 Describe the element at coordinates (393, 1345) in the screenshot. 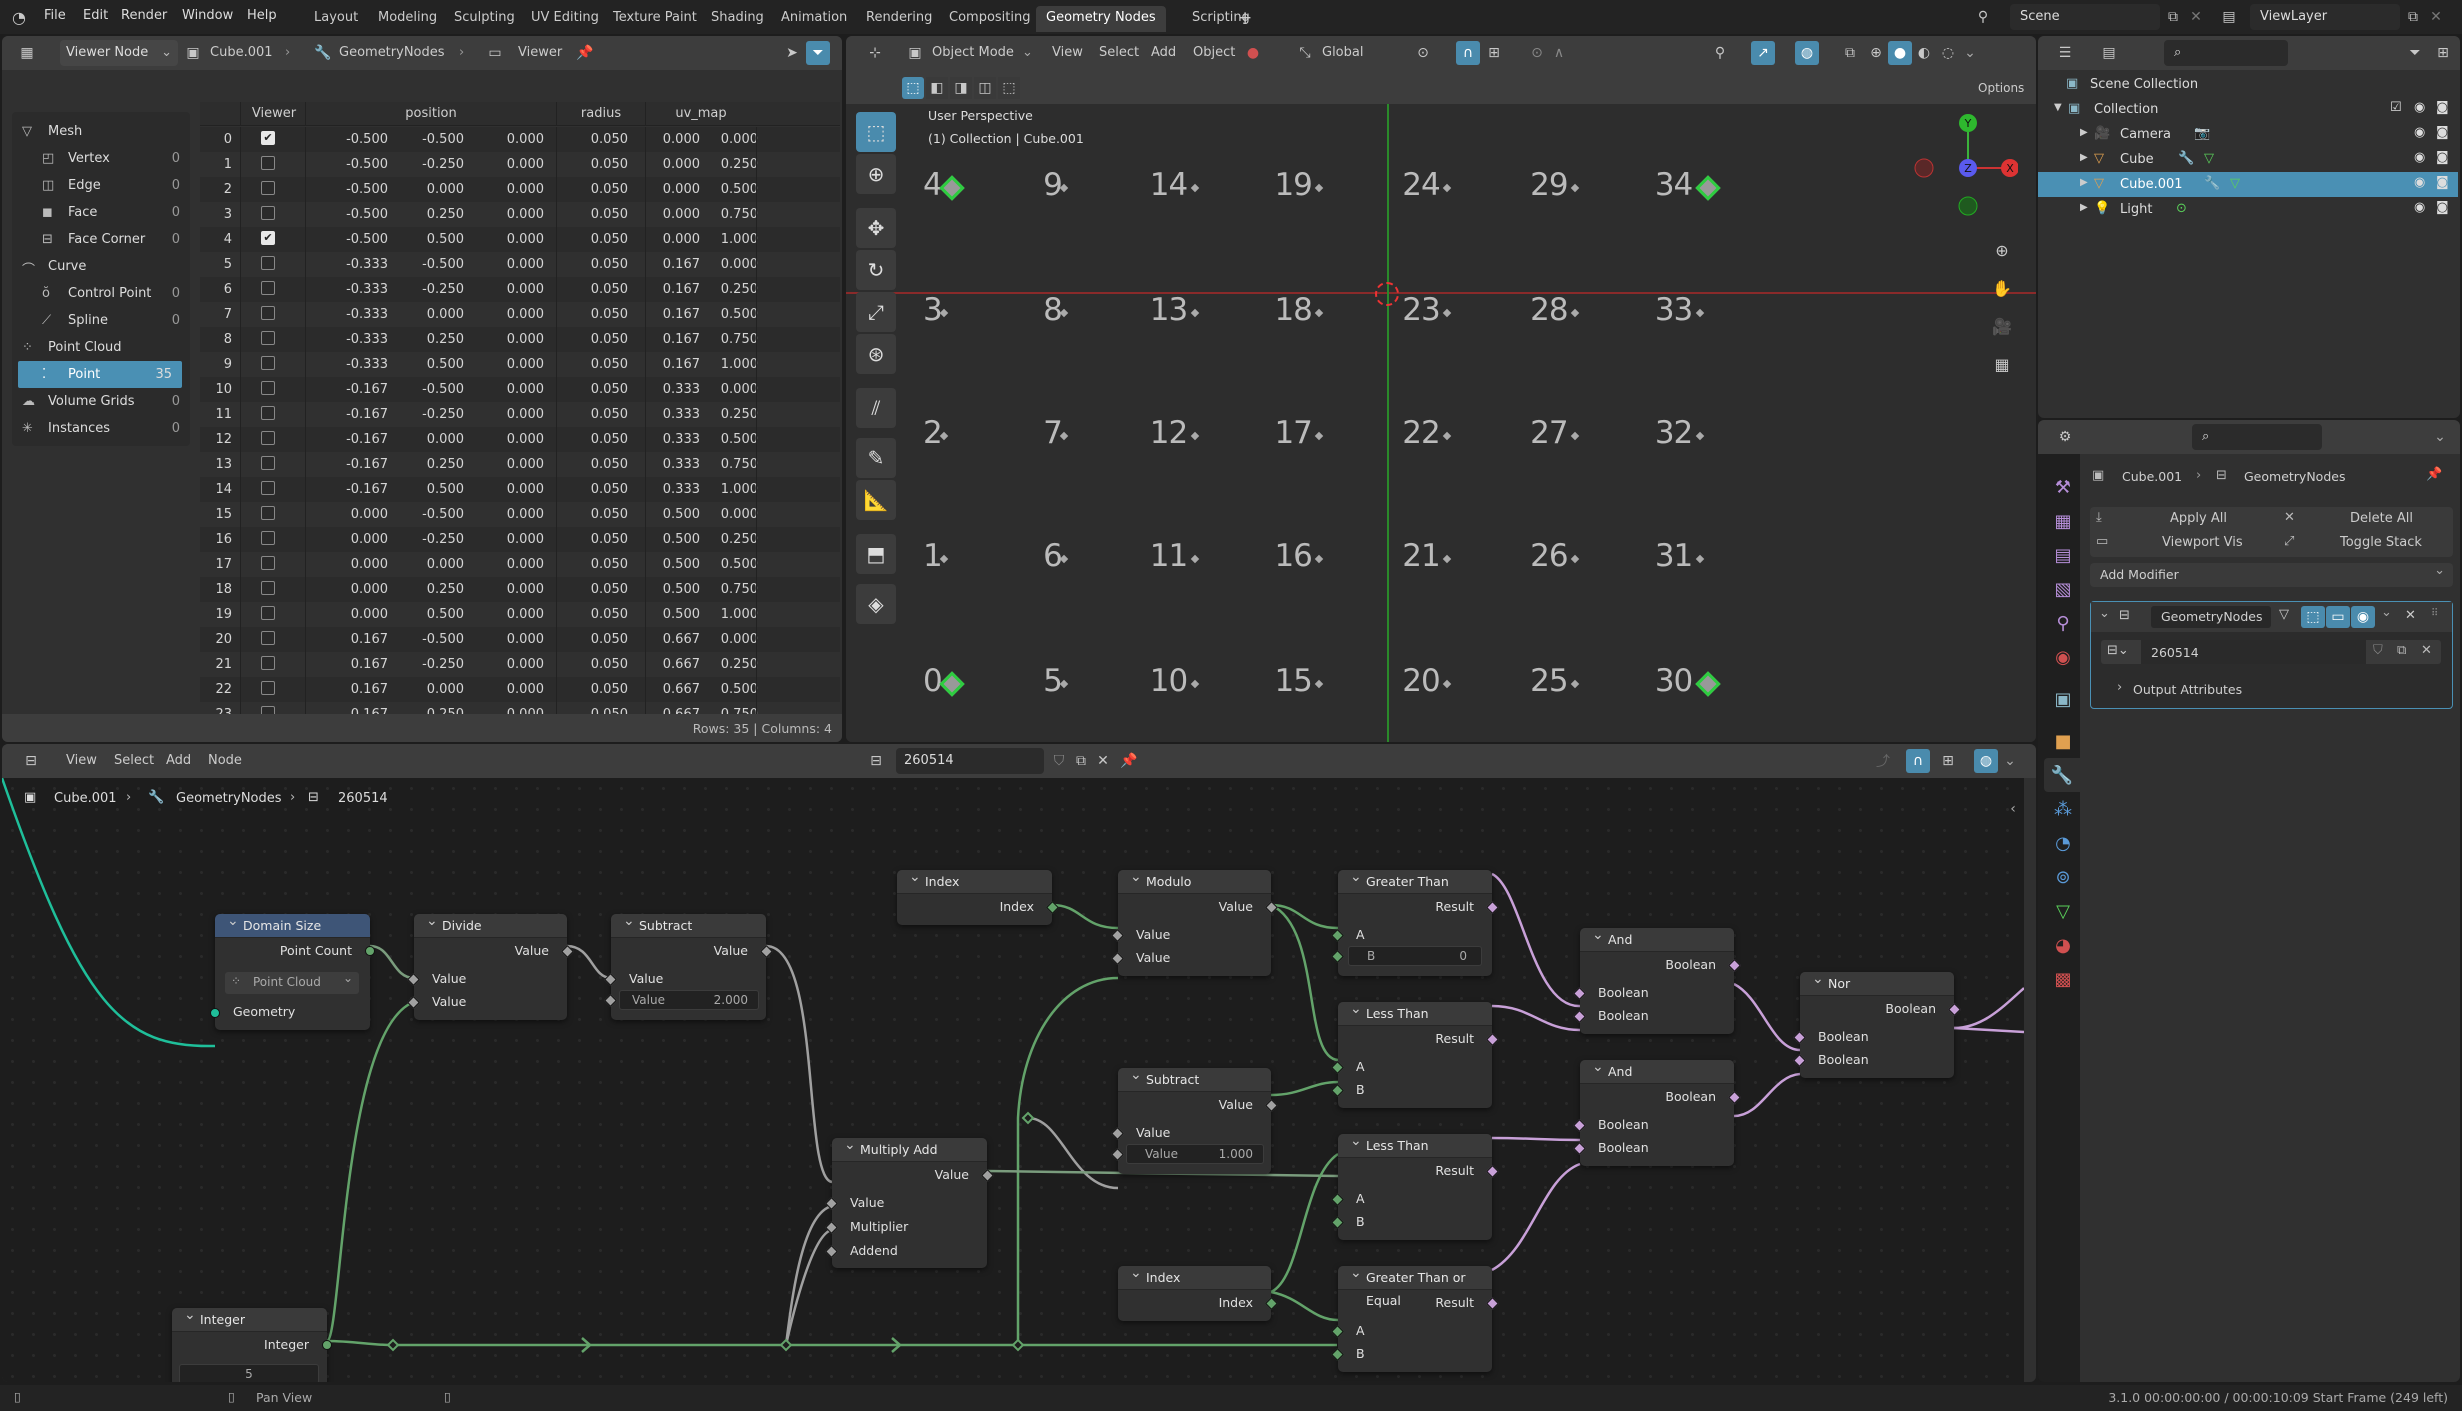

I see `reroute-node` at that location.